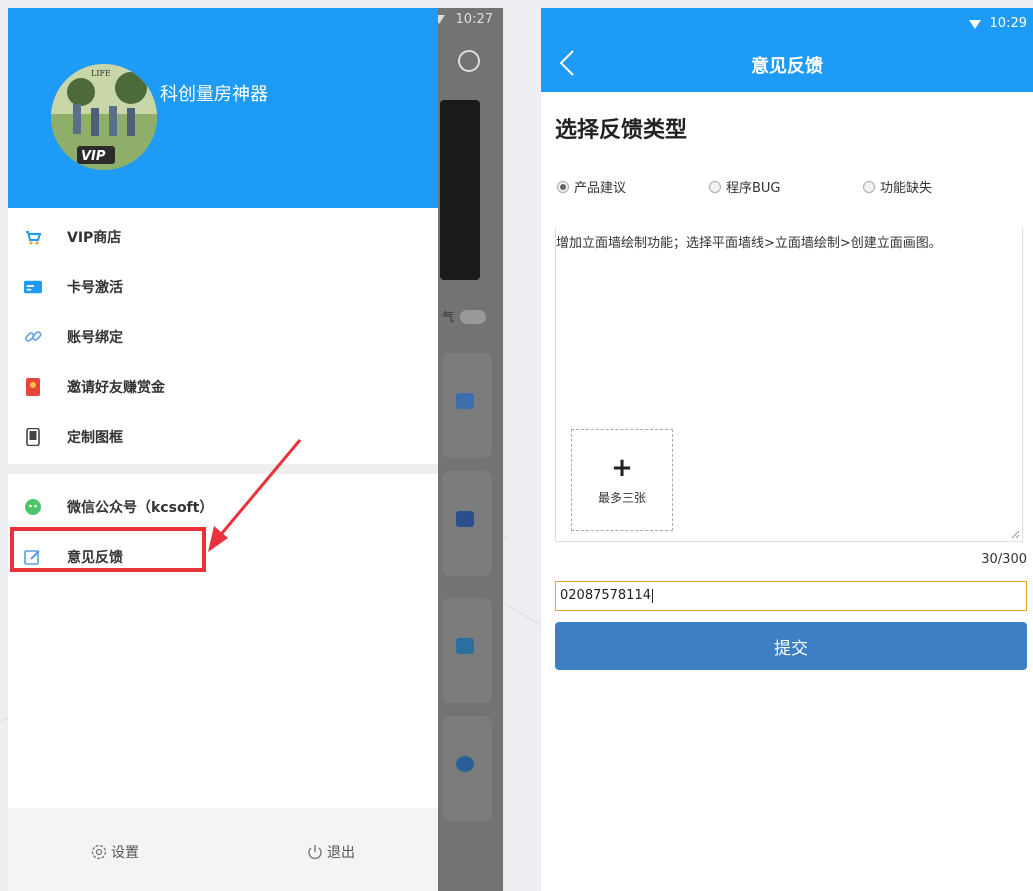 This screenshot has width=1033, height=891. I want to click on submit-button: 提交, so click(791, 646).